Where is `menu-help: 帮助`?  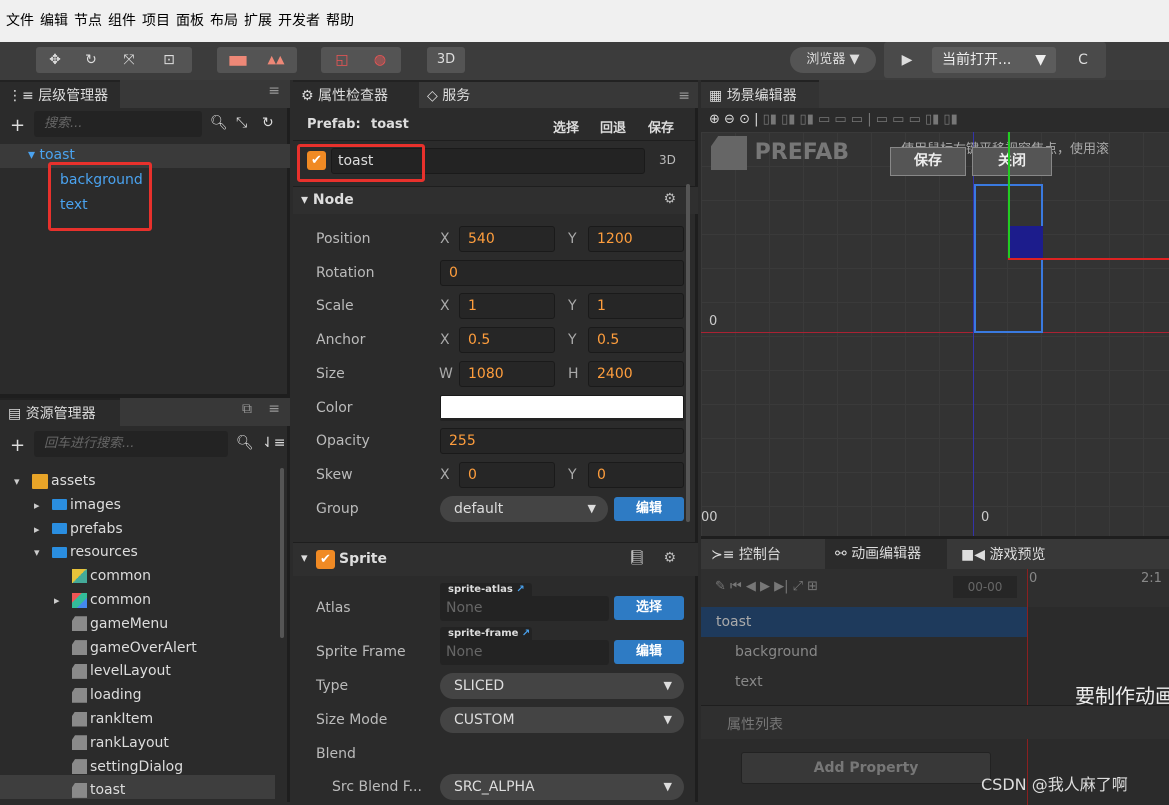
menu-help: 帮助 is located at coordinates (340, 21).